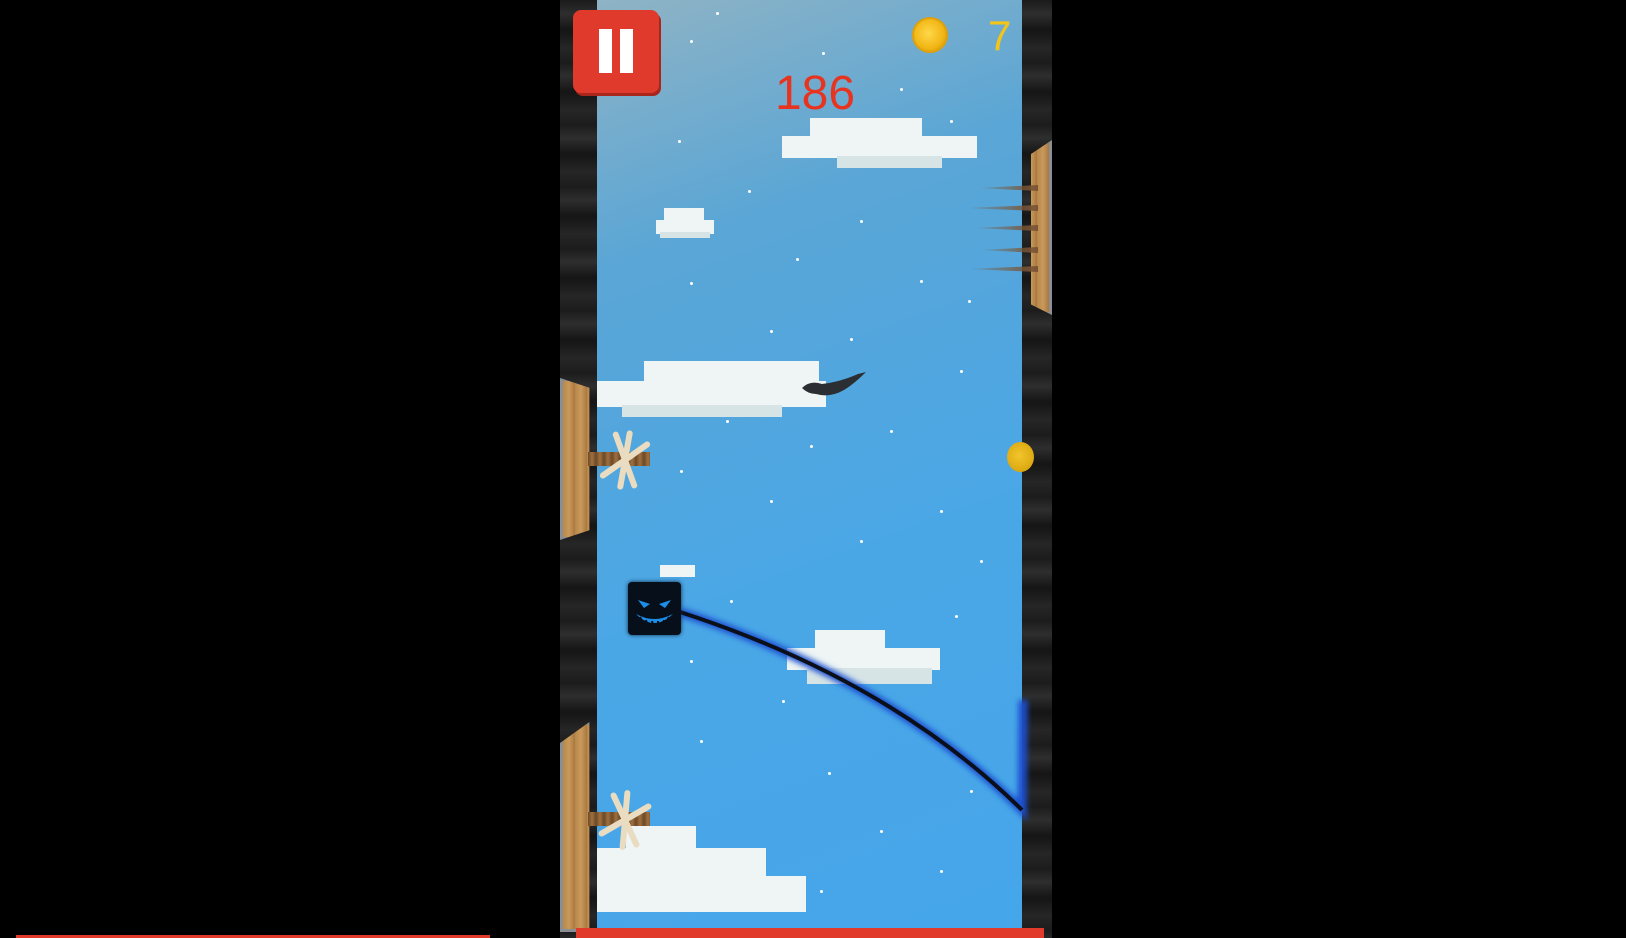  I want to click on coin-counter: 7, so click(1000, 35).